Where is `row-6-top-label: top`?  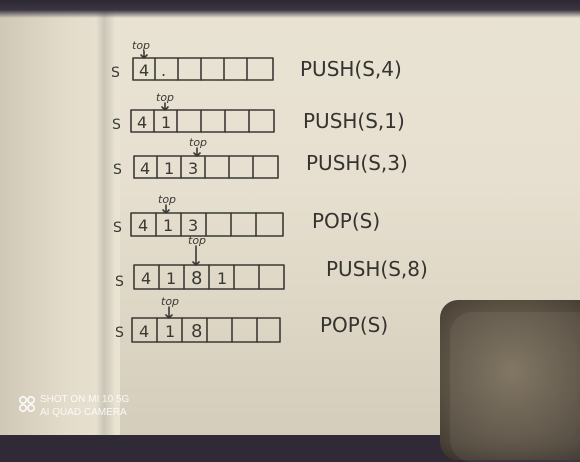 row-6-top-label: top is located at coordinates (170, 301).